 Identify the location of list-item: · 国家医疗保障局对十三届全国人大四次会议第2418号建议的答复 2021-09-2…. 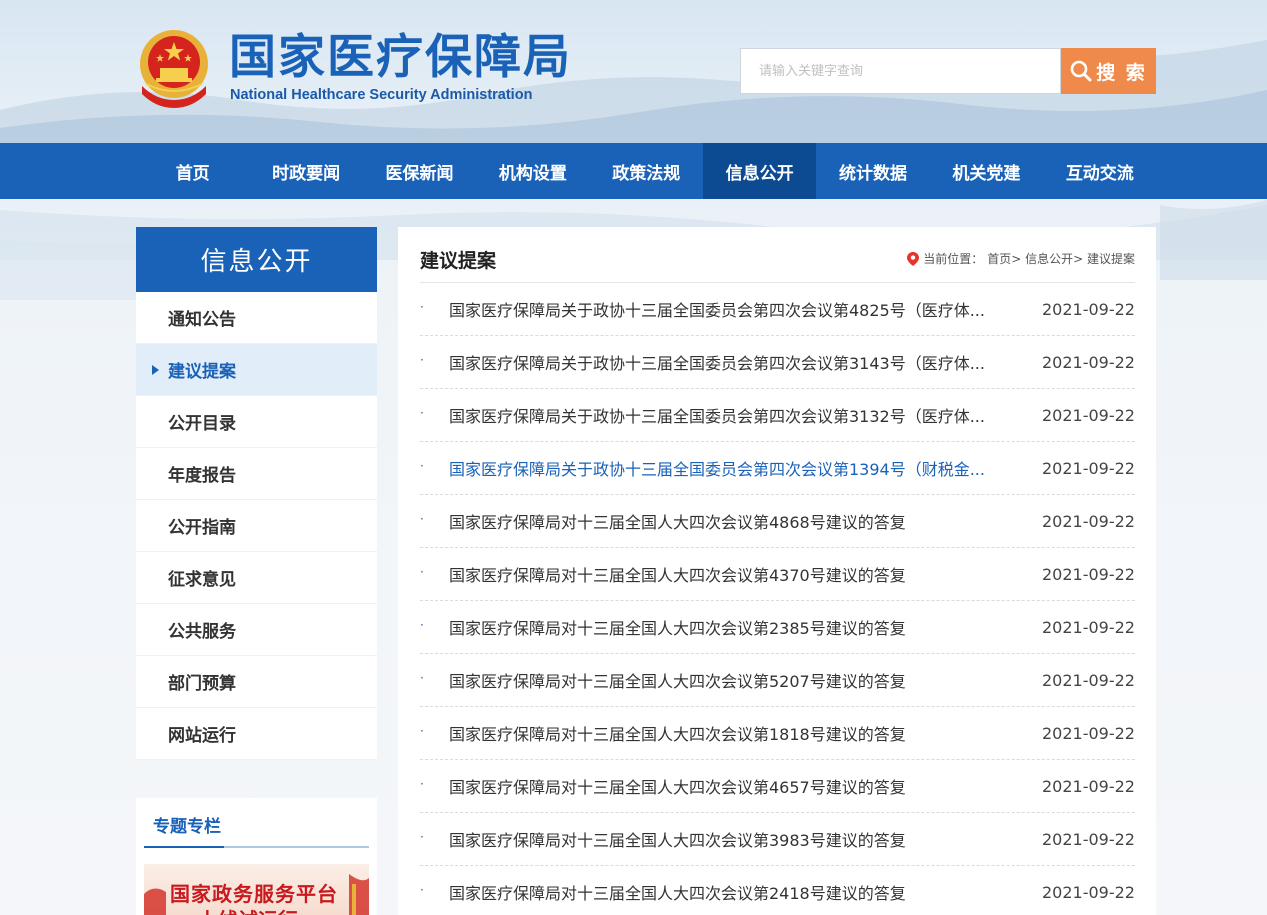
(777, 890).